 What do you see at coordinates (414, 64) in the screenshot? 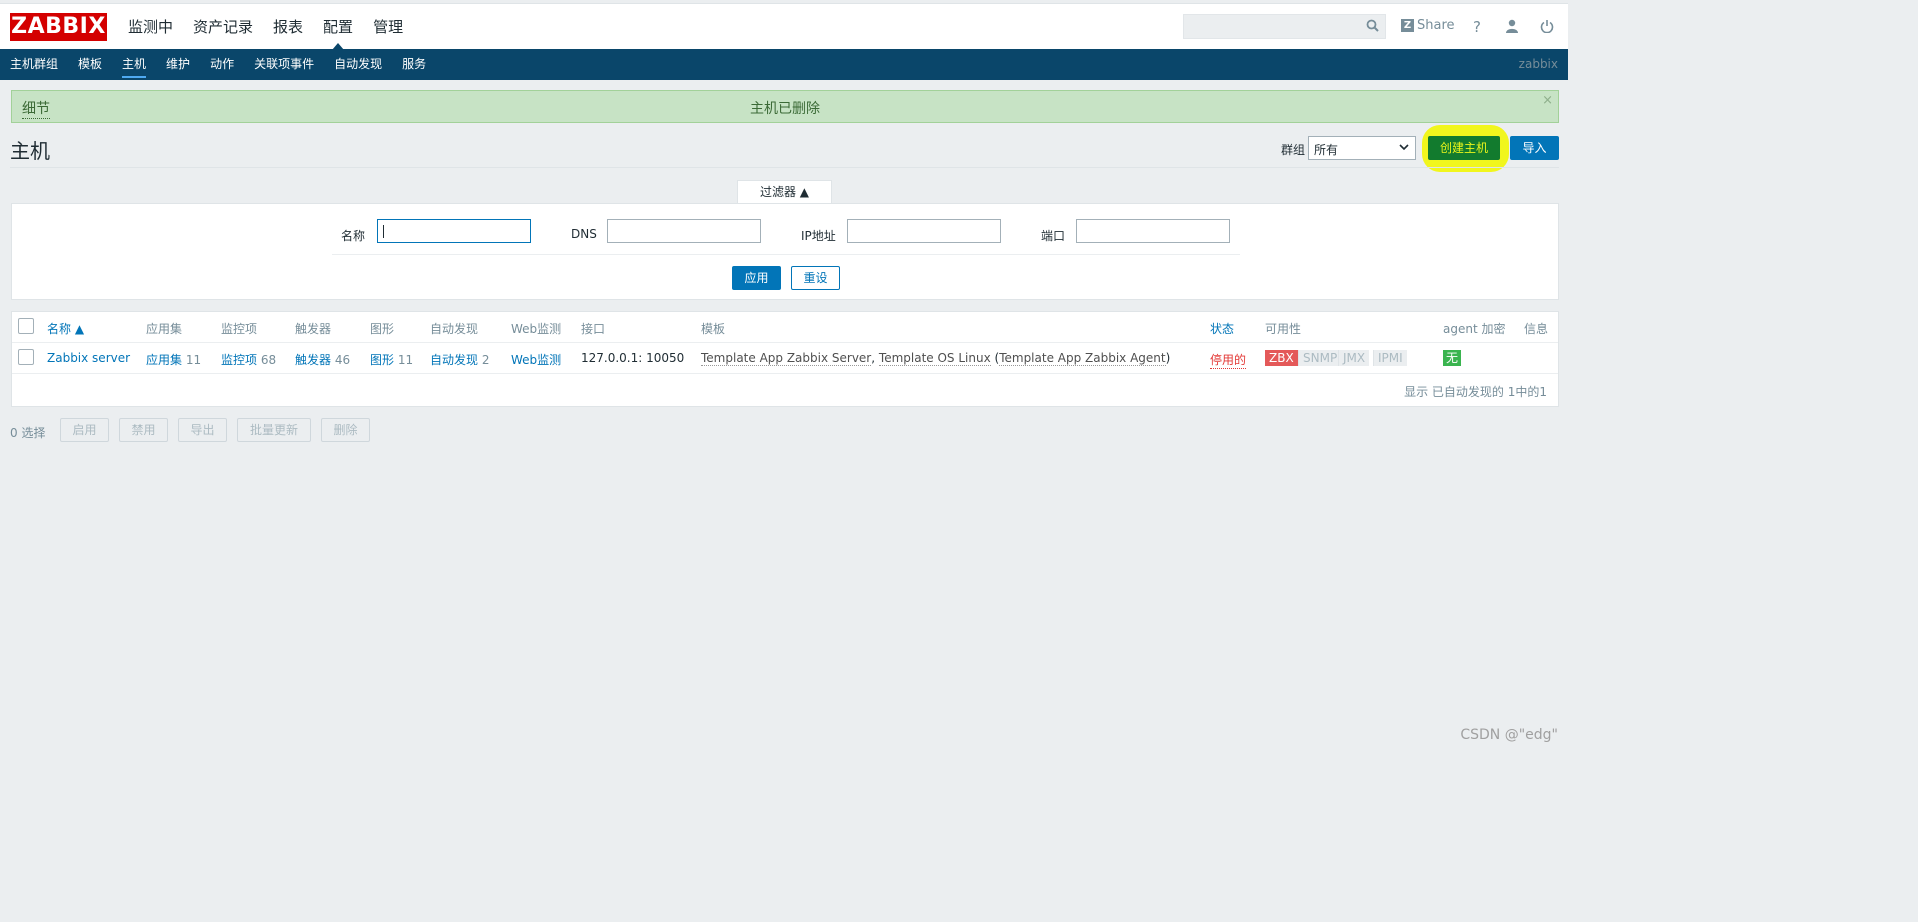
I see `submenu-services: 服务` at bounding box center [414, 64].